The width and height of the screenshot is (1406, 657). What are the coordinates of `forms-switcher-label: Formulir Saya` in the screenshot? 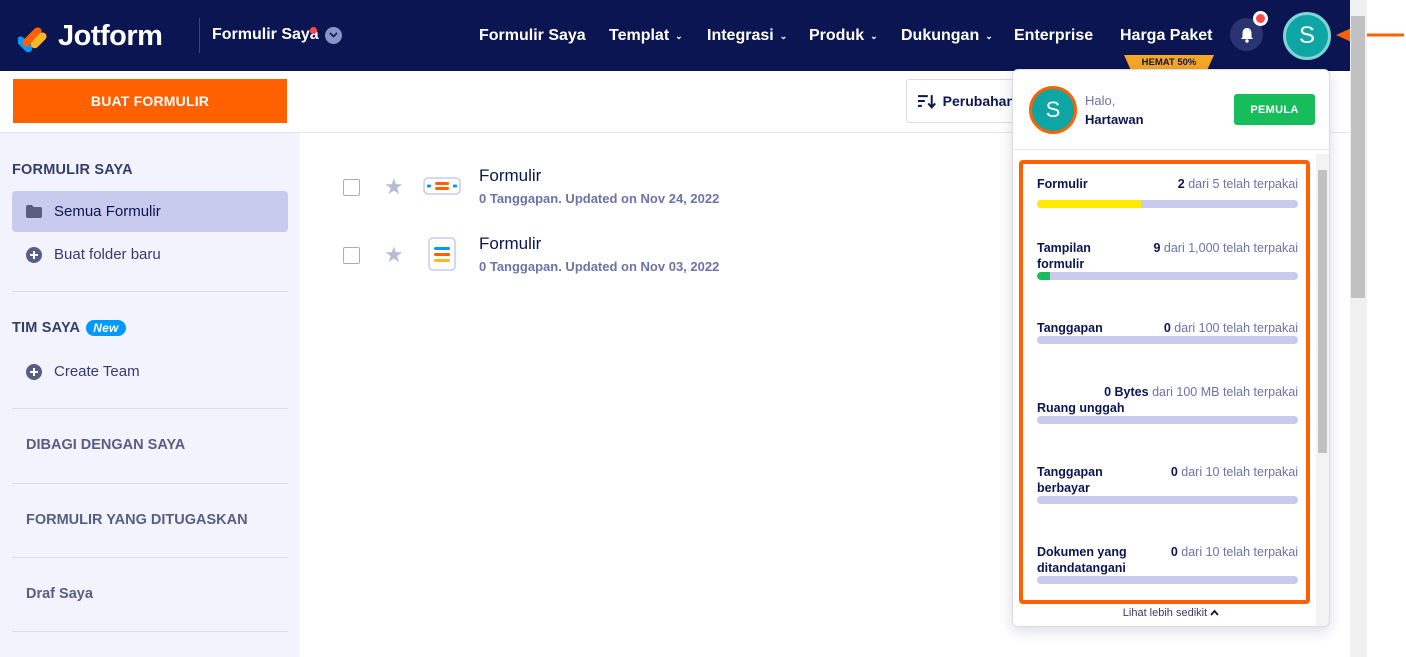 It's located at (265, 34).